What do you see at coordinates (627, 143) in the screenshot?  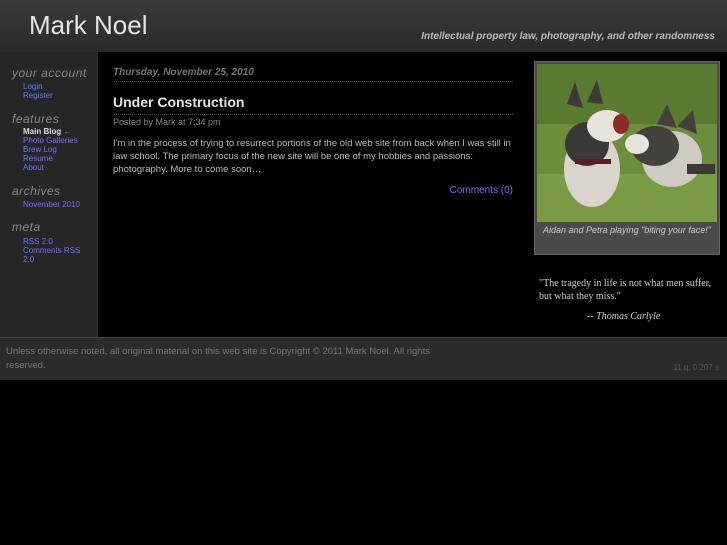 I see `huskies-photo` at bounding box center [627, 143].